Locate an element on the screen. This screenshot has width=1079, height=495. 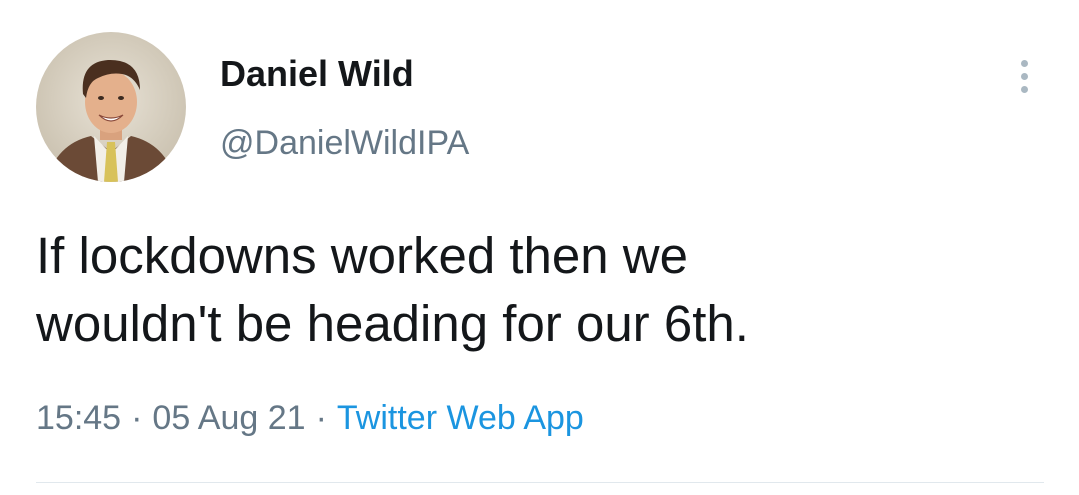
tweet-text-line: If lockdowns worked then we is located at coordinates (362, 255).